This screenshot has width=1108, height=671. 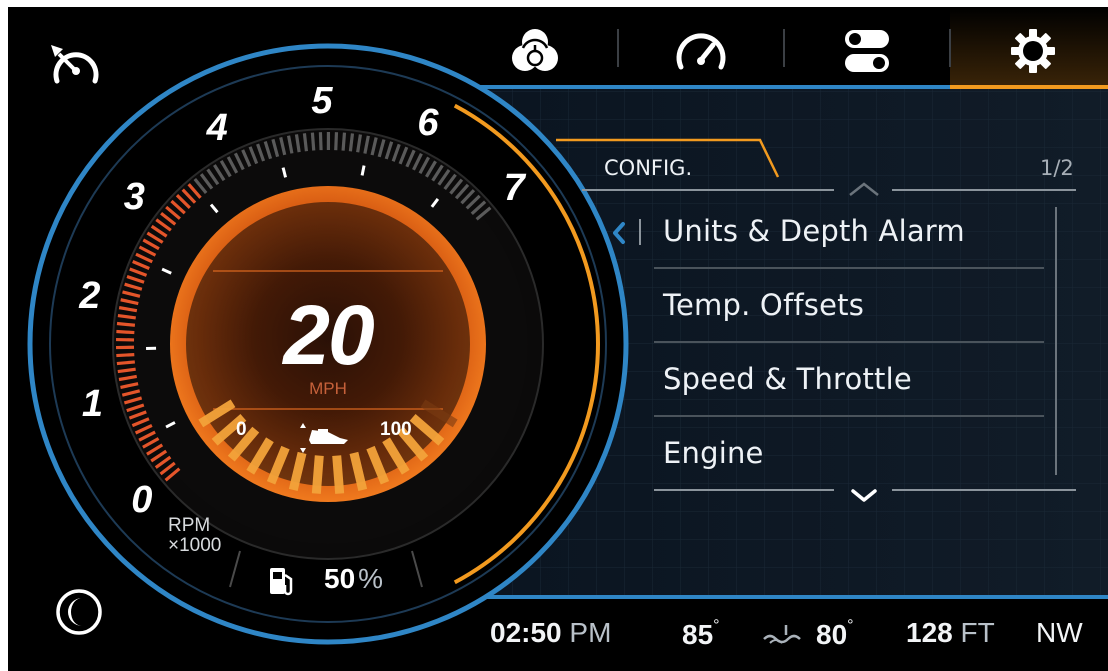 I want to click on nav-gauges-button, so click(x=701, y=51).